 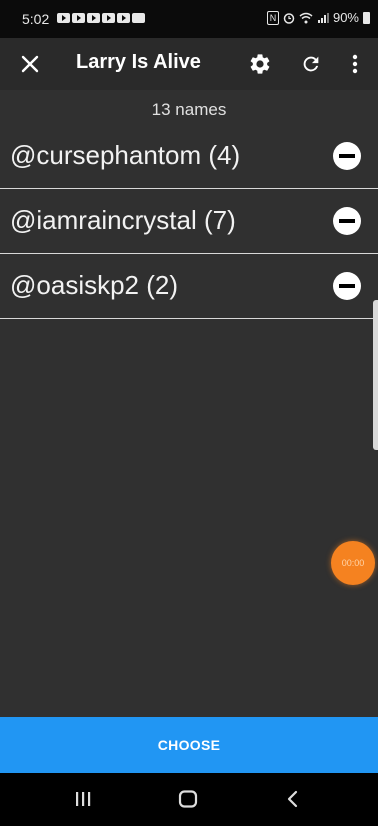 I want to click on list-item-label: @iamraincrystal (7), so click(x=123, y=220).